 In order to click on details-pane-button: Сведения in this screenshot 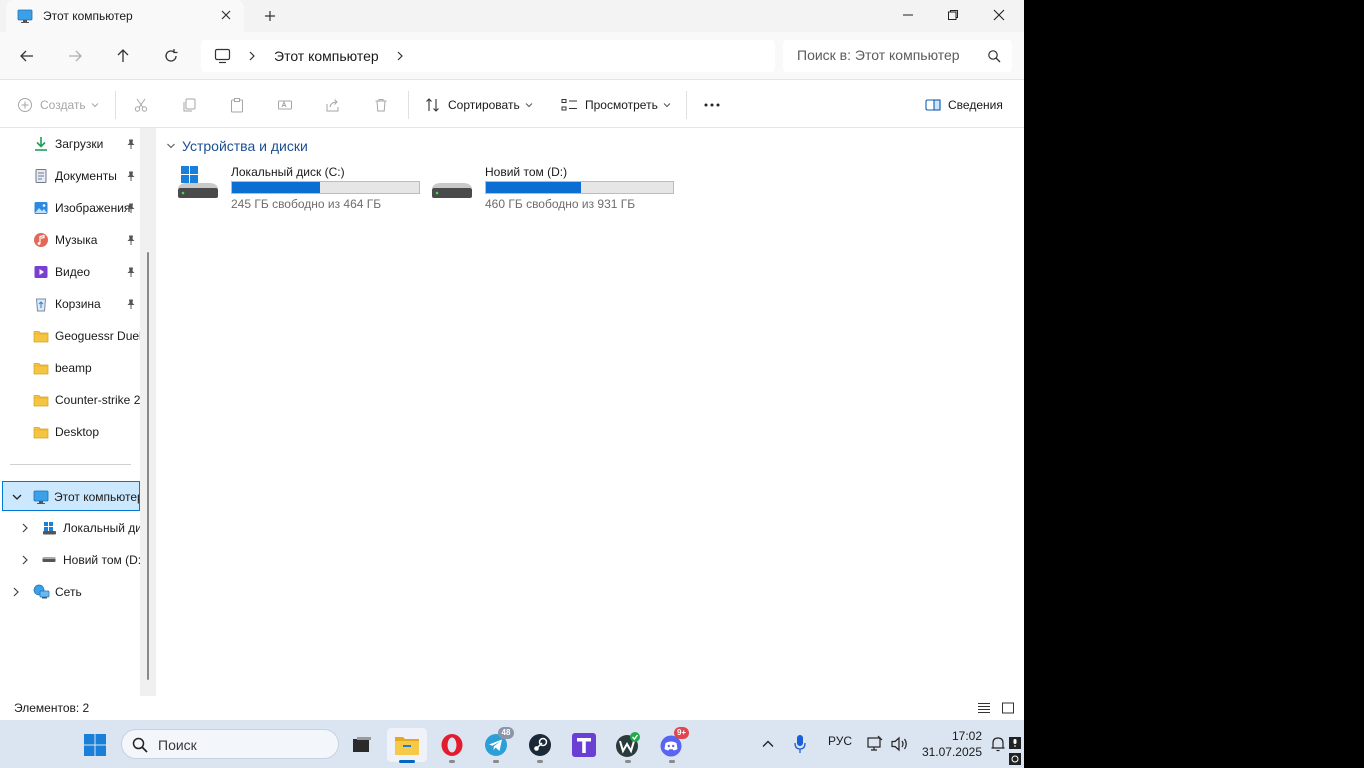, I will do `click(964, 105)`.